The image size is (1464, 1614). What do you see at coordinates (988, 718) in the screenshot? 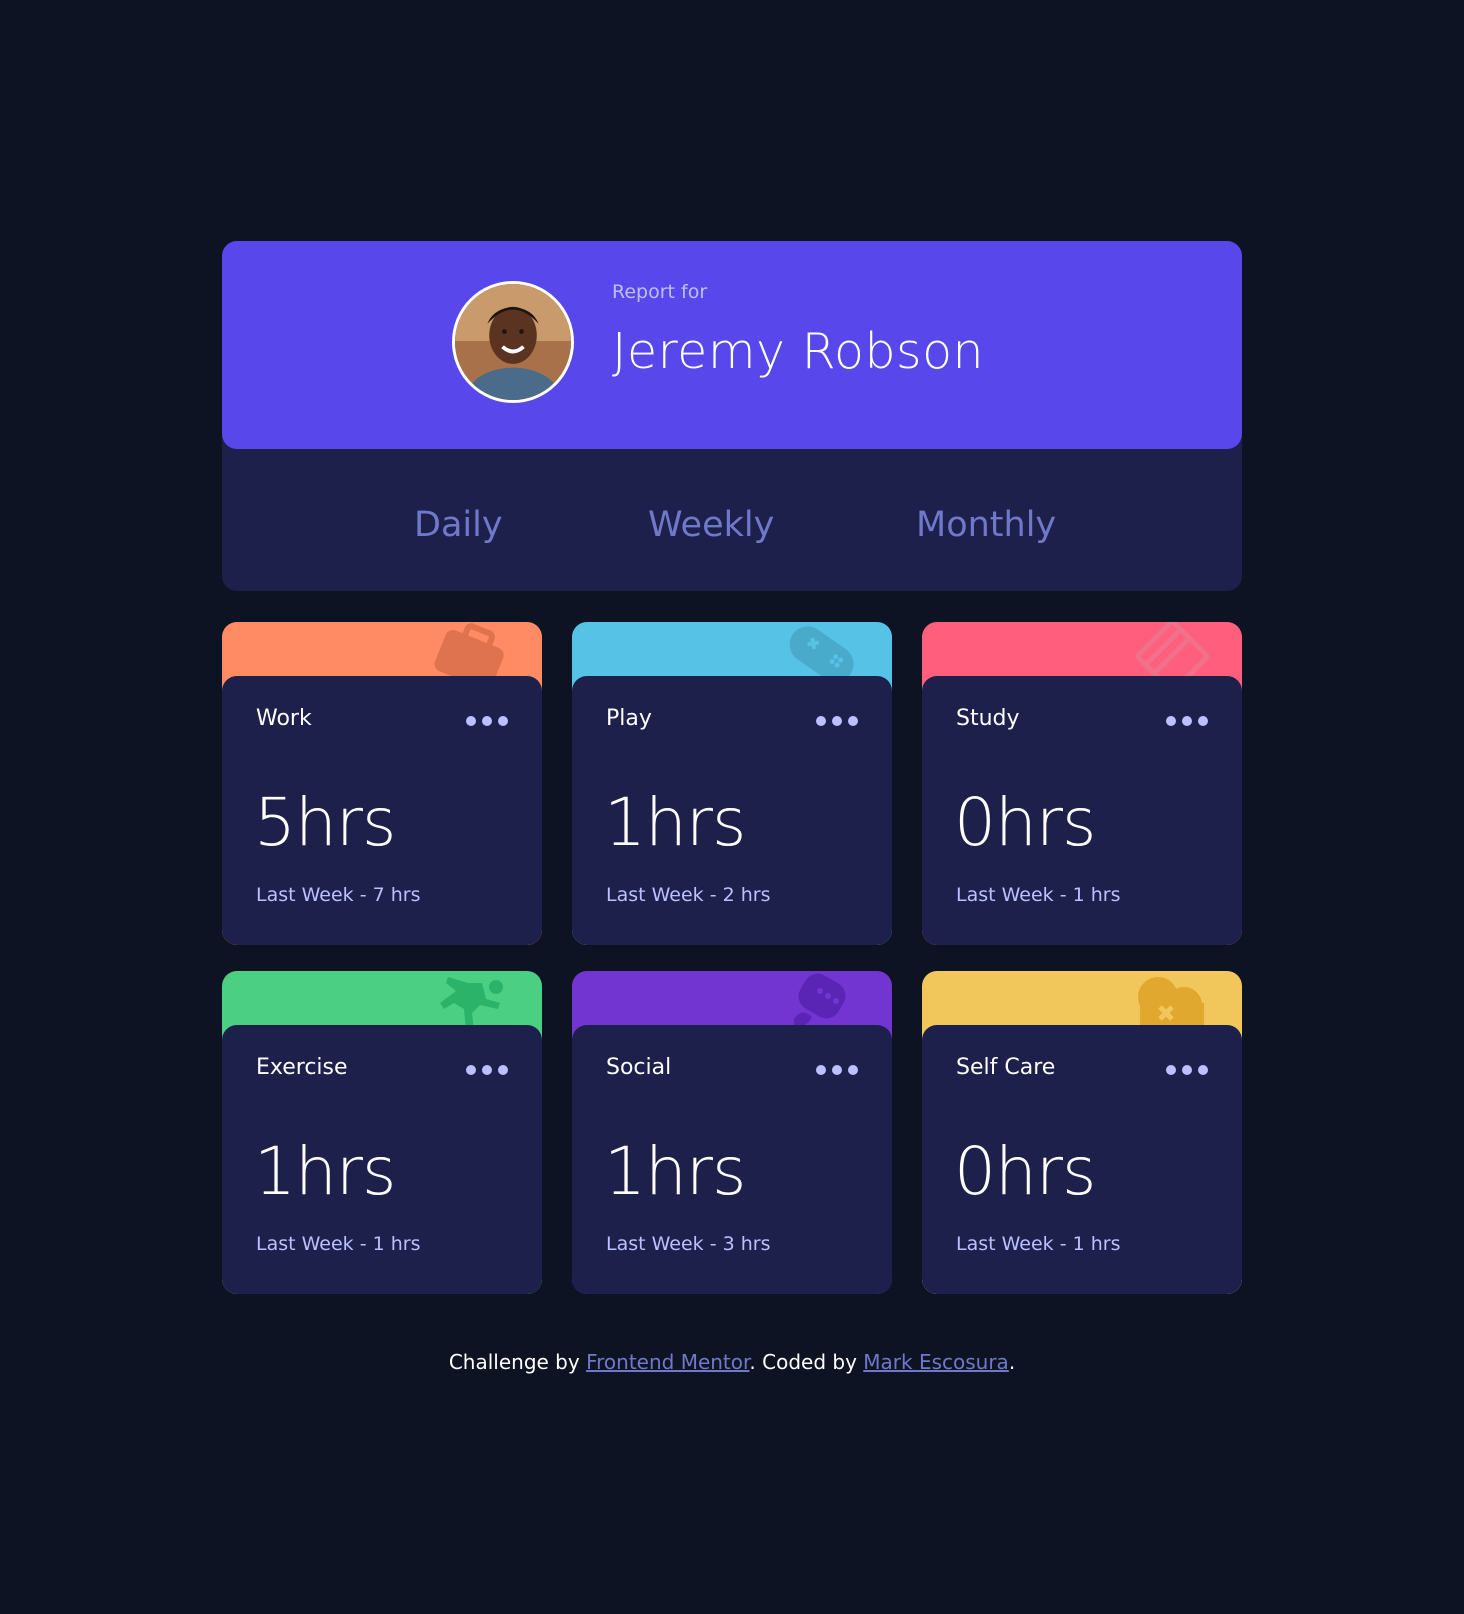
I see `activity-title: Study` at bounding box center [988, 718].